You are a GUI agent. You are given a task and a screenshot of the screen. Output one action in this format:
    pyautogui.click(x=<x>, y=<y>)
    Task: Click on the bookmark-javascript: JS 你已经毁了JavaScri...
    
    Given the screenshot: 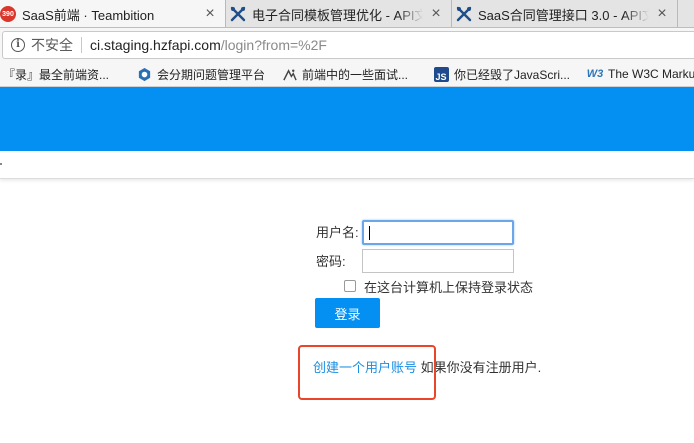 What is the action you would take?
    pyautogui.click(x=501, y=74)
    